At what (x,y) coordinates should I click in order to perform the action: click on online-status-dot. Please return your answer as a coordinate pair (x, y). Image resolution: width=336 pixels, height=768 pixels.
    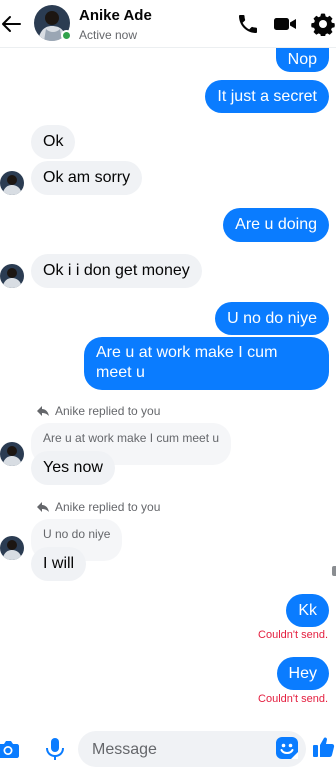
    Looking at the image, I should click on (66, 35).